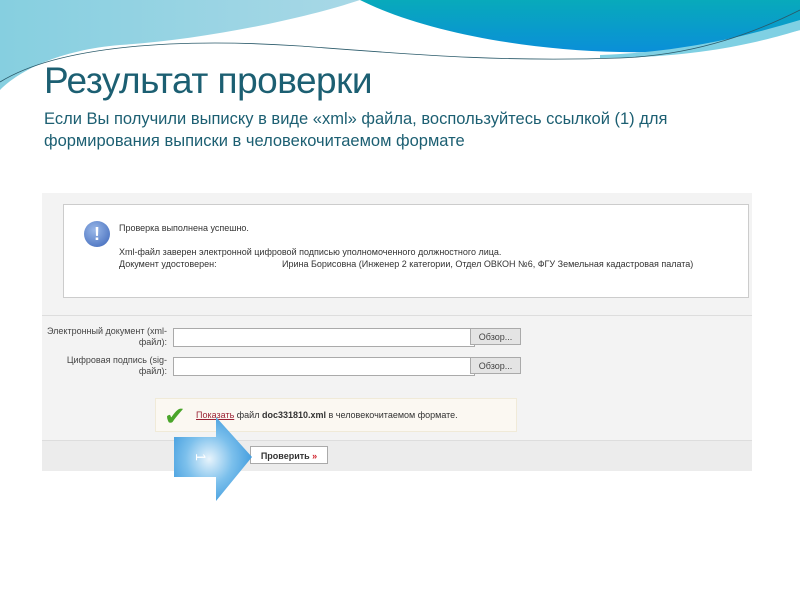 This screenshot has width=800, height=600. Describe the element at coordinates (208, 80) in the screenshot. I see `slide-title: Результат проверки` at that location.